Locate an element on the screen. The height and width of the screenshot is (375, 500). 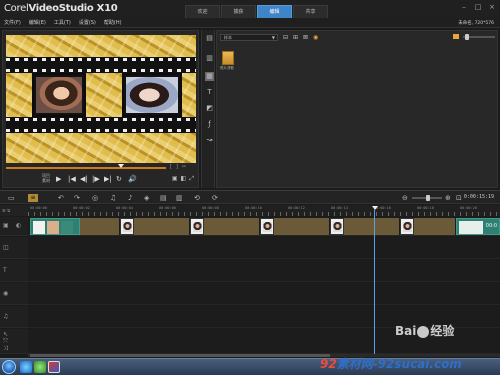
voice-track is located at coordinates (264, 294).